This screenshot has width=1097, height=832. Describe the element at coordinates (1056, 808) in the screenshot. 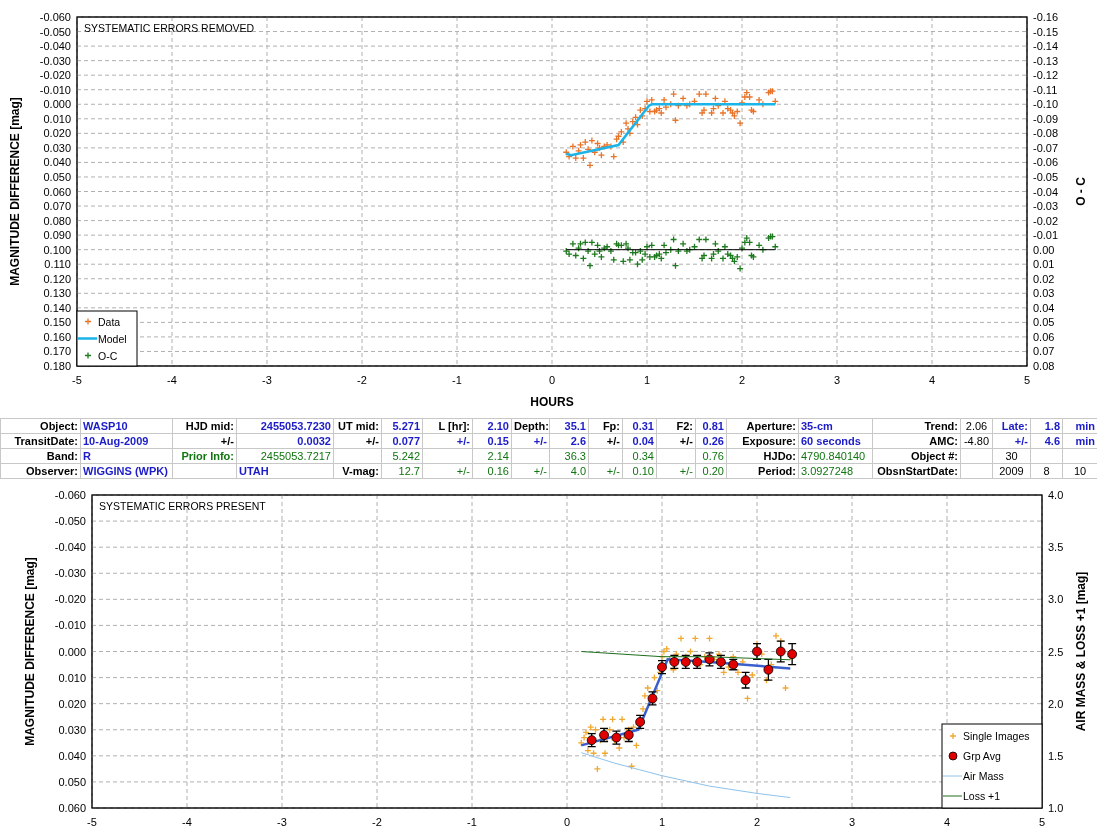

I see `axis-tick-label: 1.0` at that location.